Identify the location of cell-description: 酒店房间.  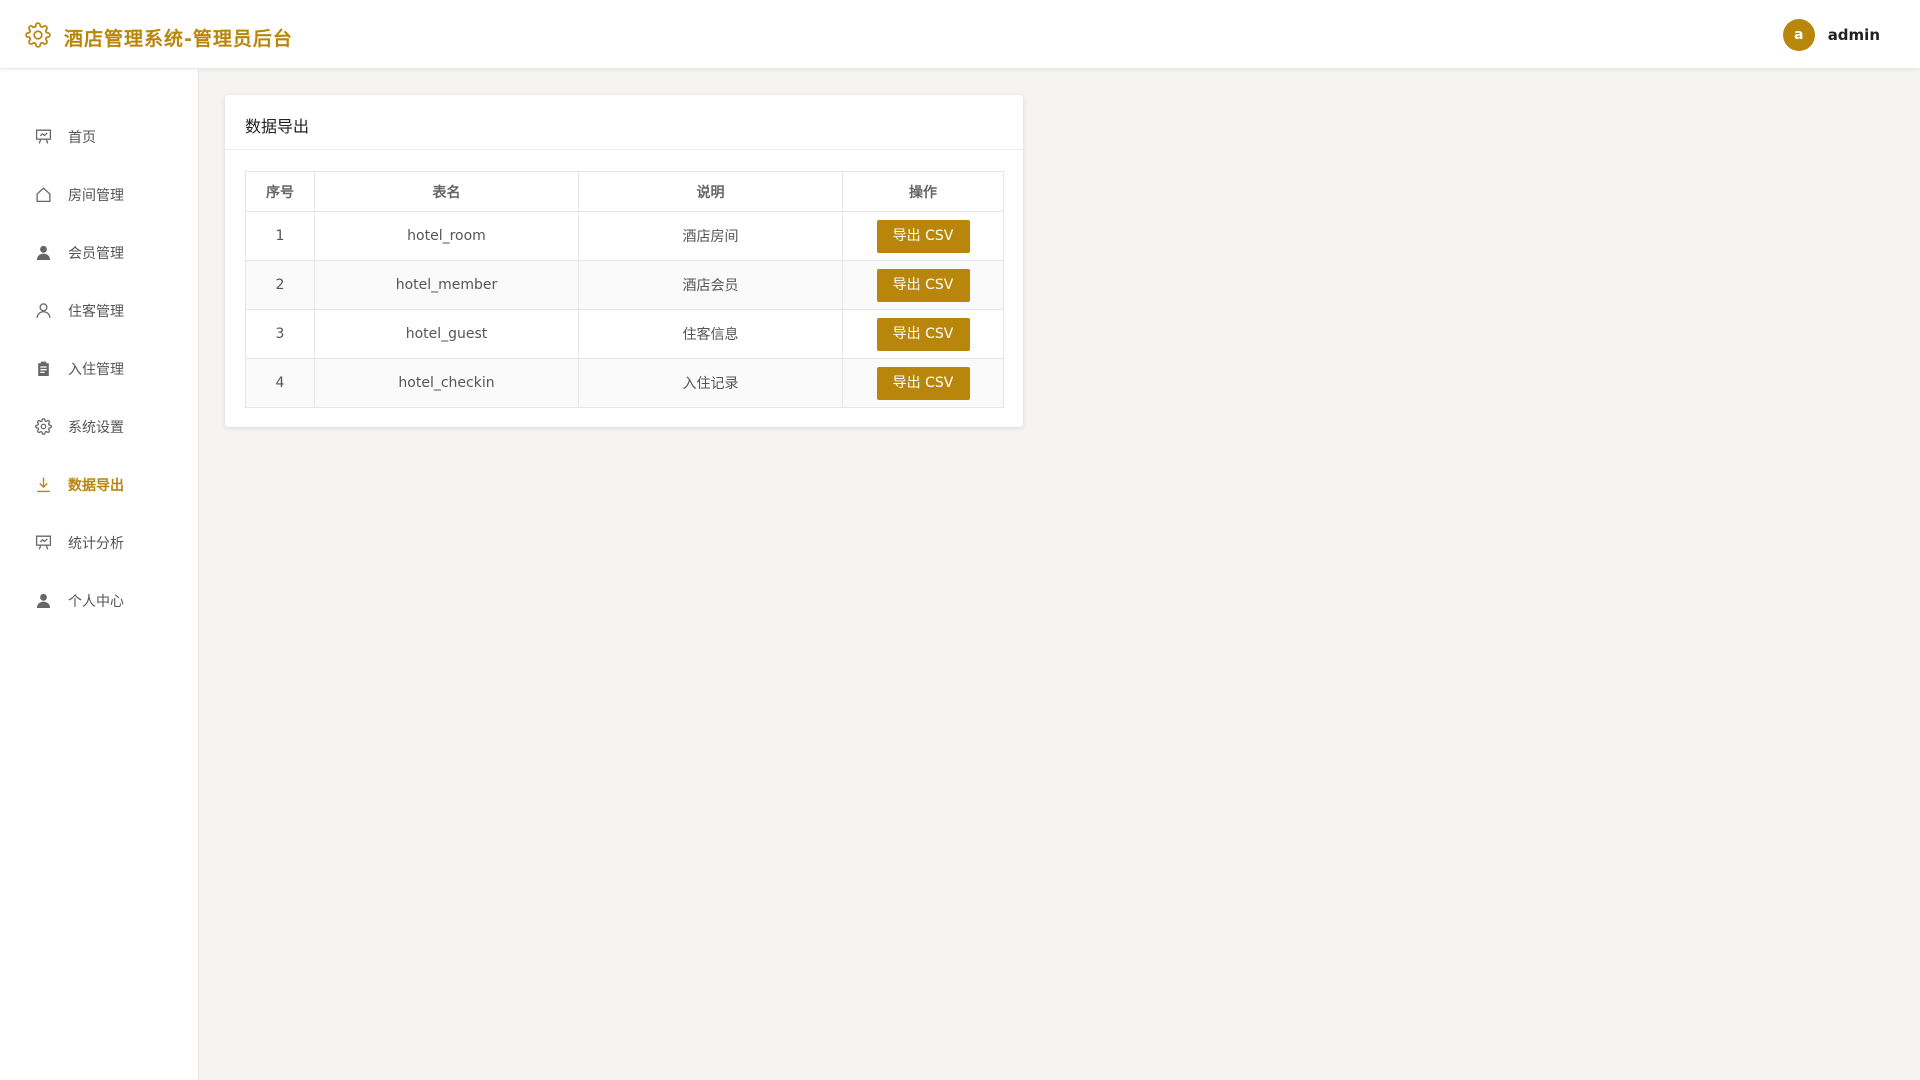
(710, 236).